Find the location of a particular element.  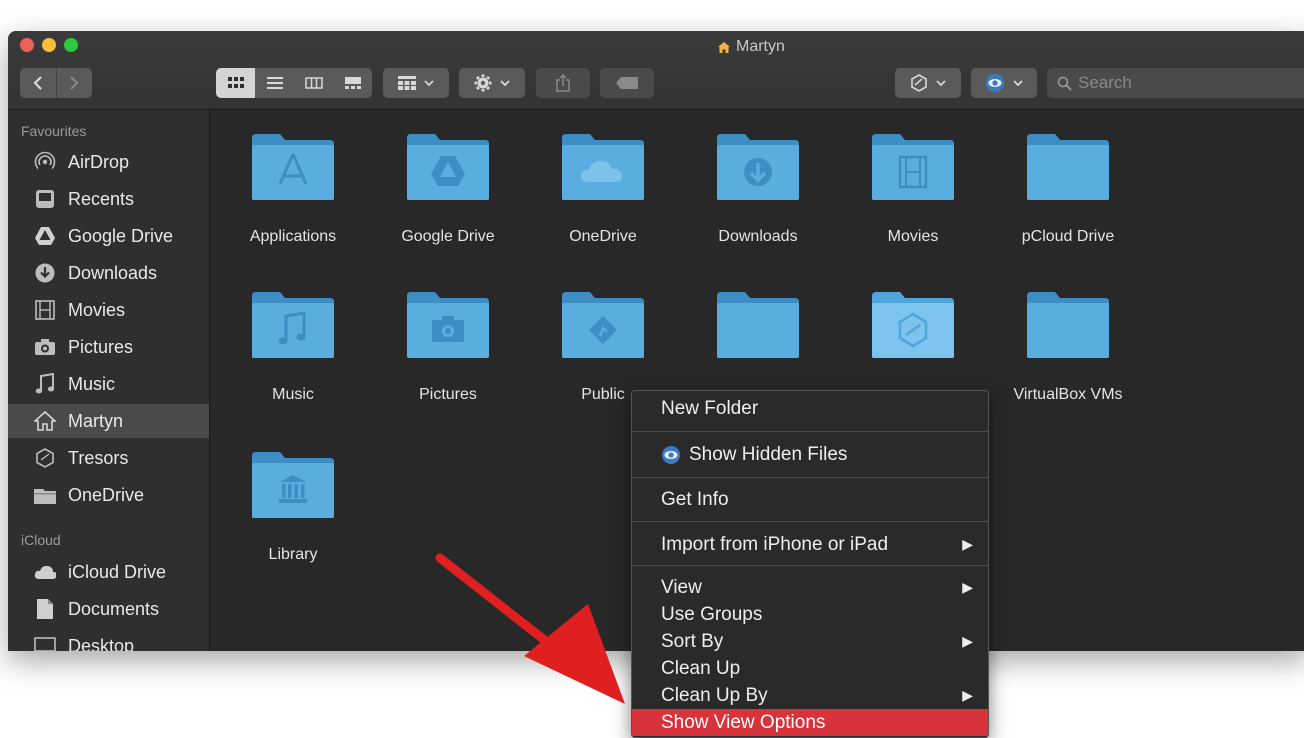

view-mode-segmented-control is located at coordinates (294, 83).